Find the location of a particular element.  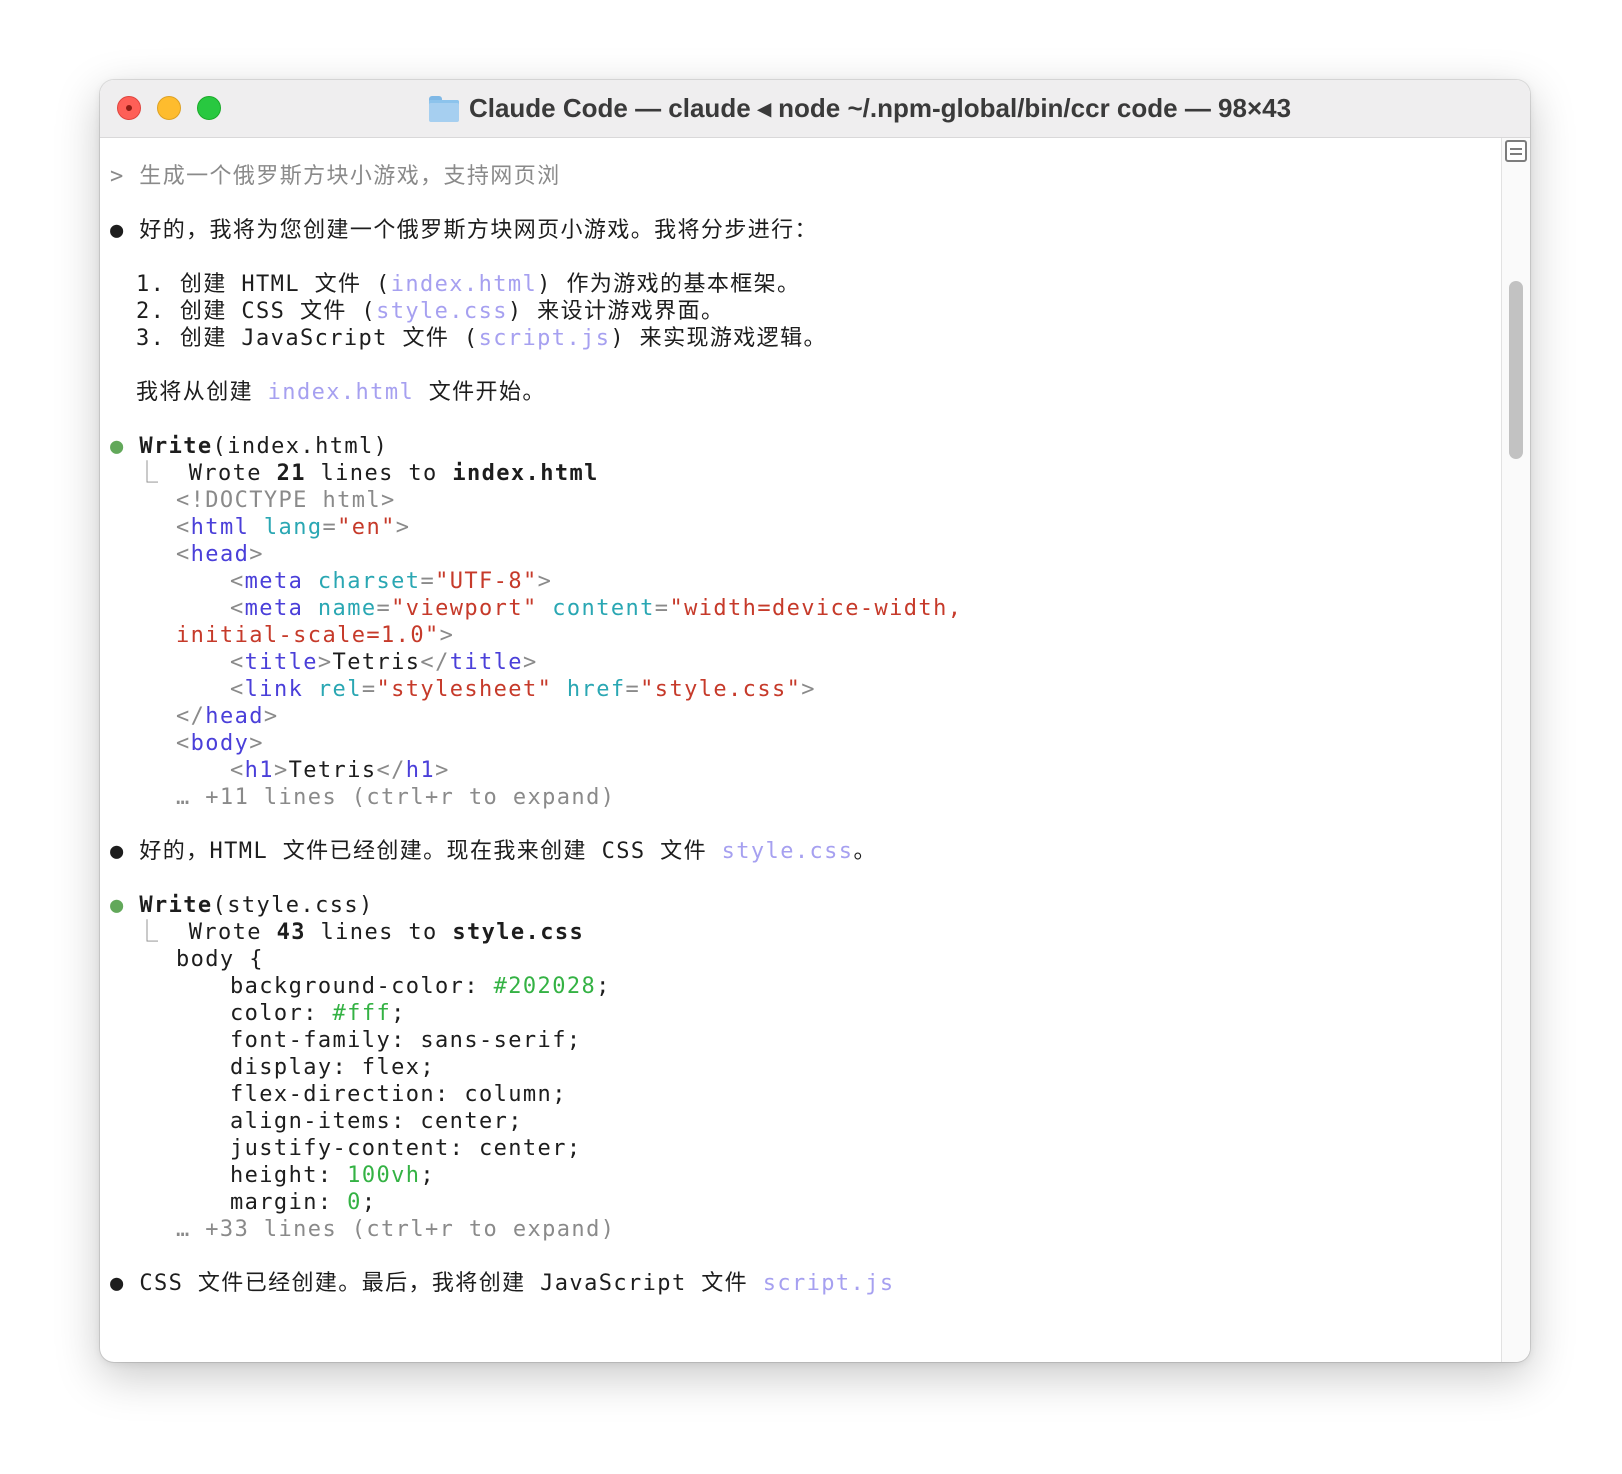

code-line: initial-scale=1.0"> is located at coordinates (315, 635).